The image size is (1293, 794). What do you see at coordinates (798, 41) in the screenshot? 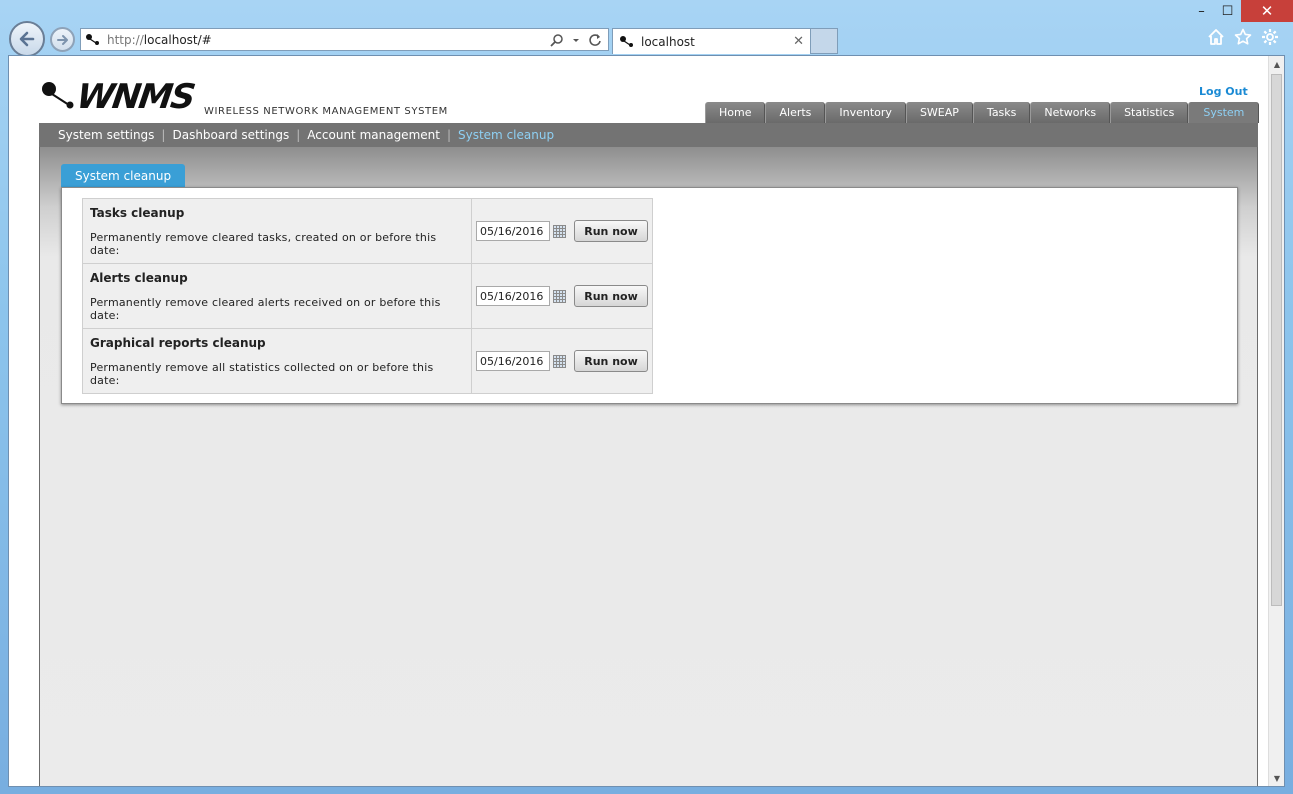
I see `tab-close-icon: ✕` at bounding box center [798, 41].